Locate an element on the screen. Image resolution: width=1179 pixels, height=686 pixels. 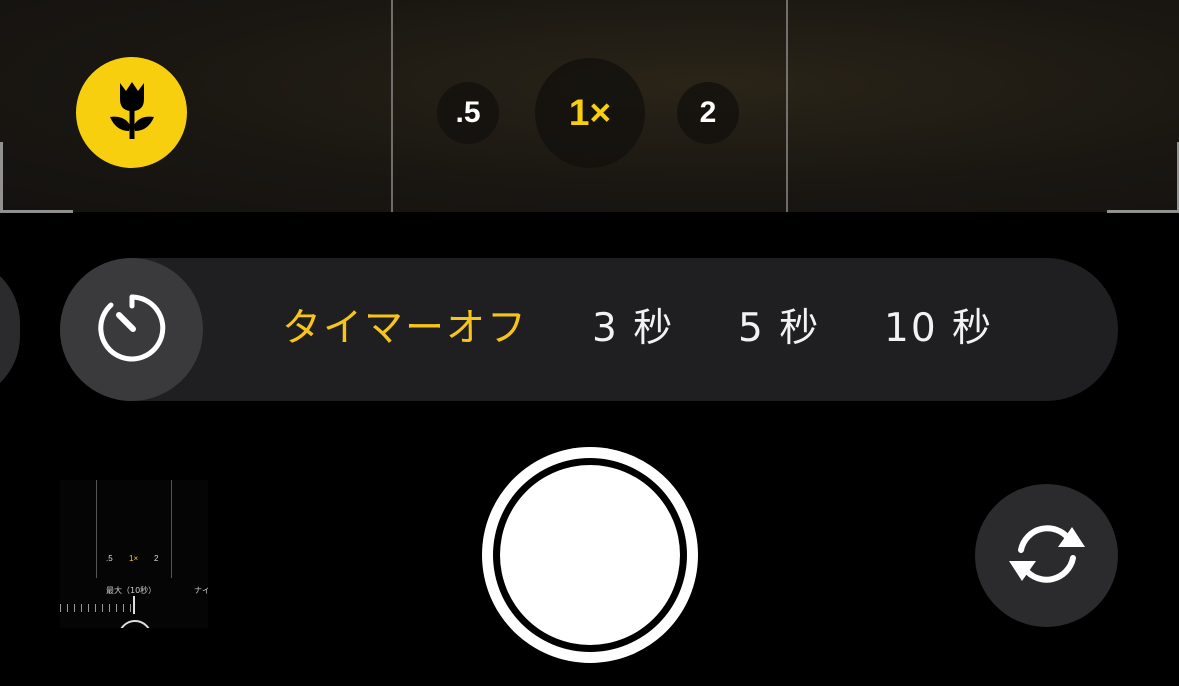
timer-icon is located at coordinates (132, 330).